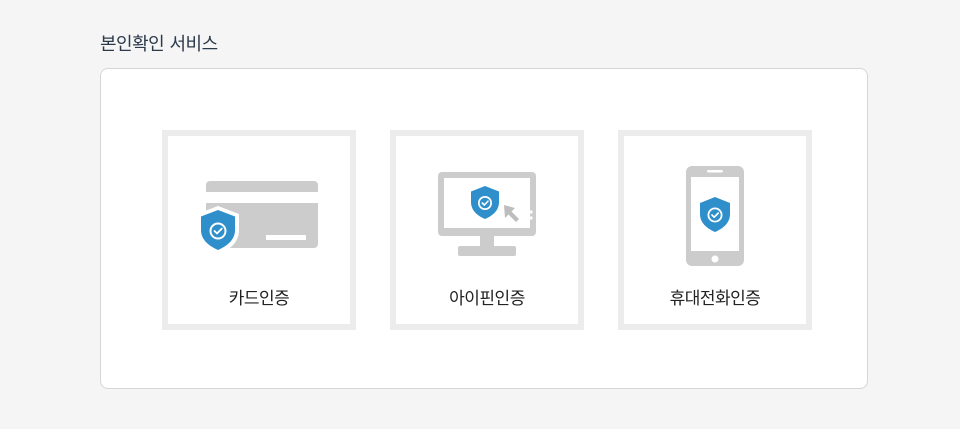  Describe the element at coordinates (259, 299) in the screenshot. I see `card-auth-label: 카드인증` at that location.